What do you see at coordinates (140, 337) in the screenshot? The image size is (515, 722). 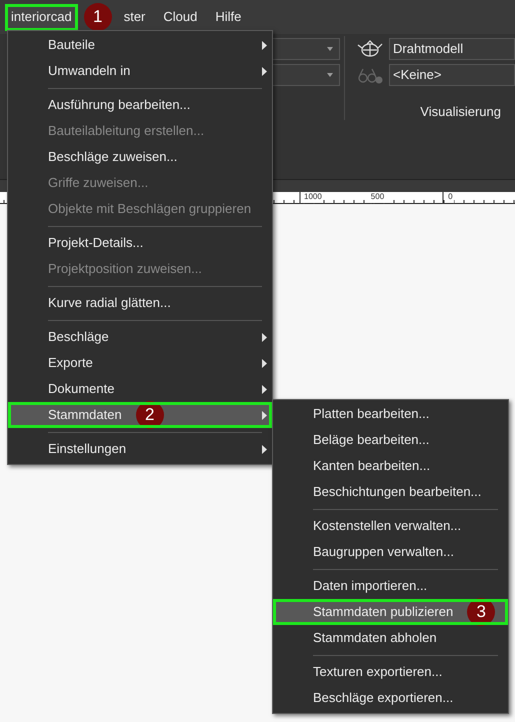 I see `menu-item: Beschläge` at bounding box center [140, 337].